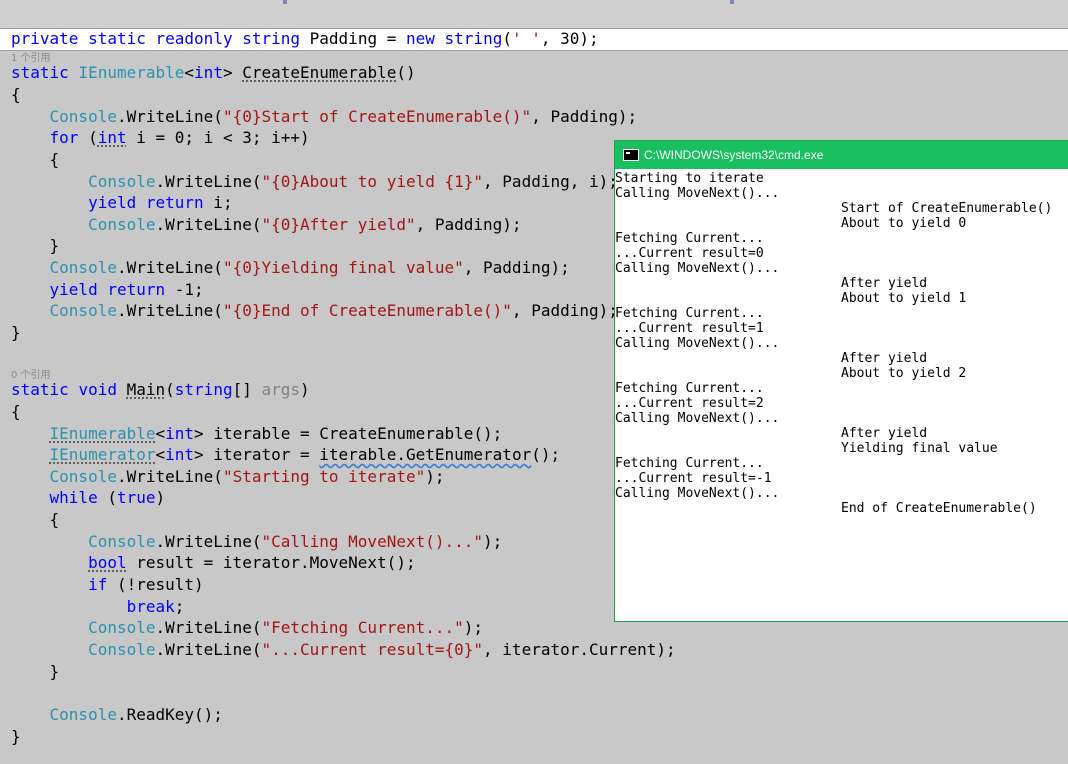  I want to click on code-token: ' ', so click(526, 38).